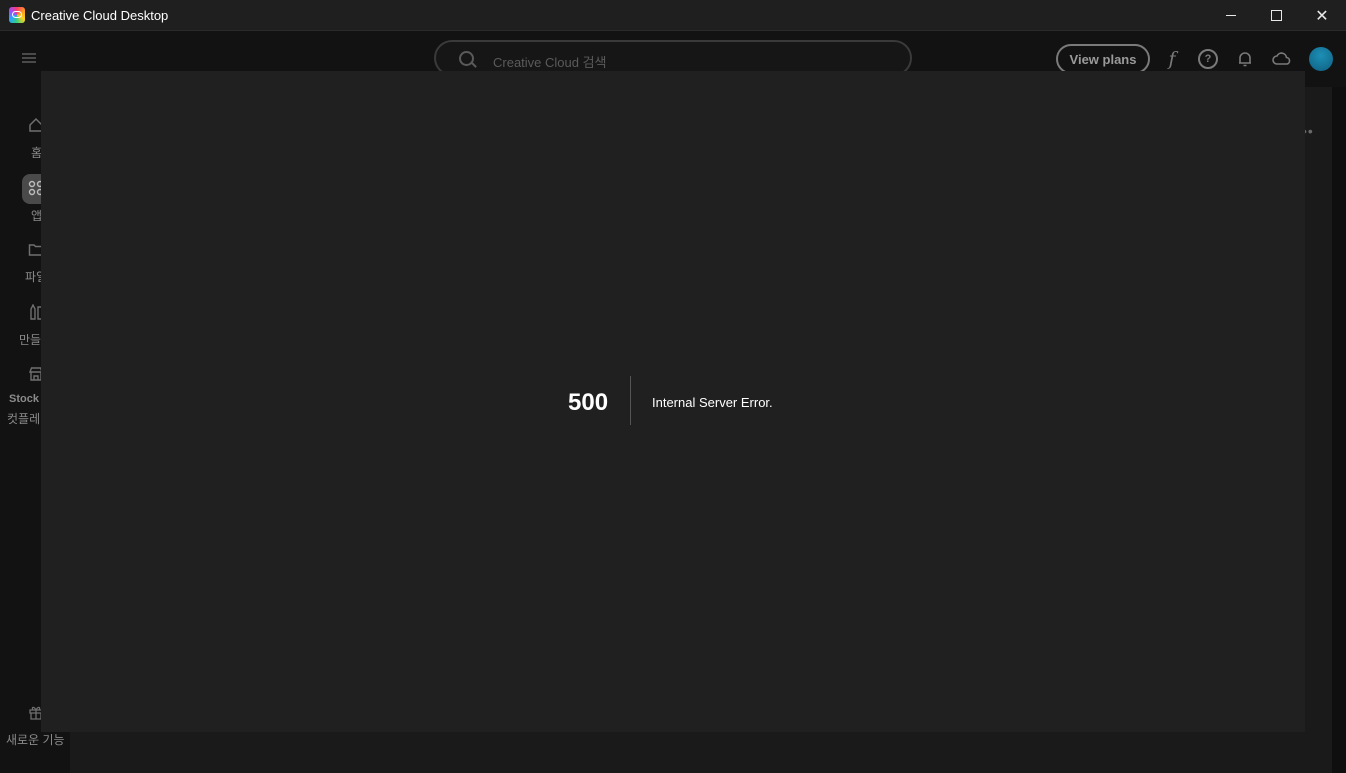 The height and width of the screenshot is (773, 1346). I want to click on error-code: 500, so click(588, 402).